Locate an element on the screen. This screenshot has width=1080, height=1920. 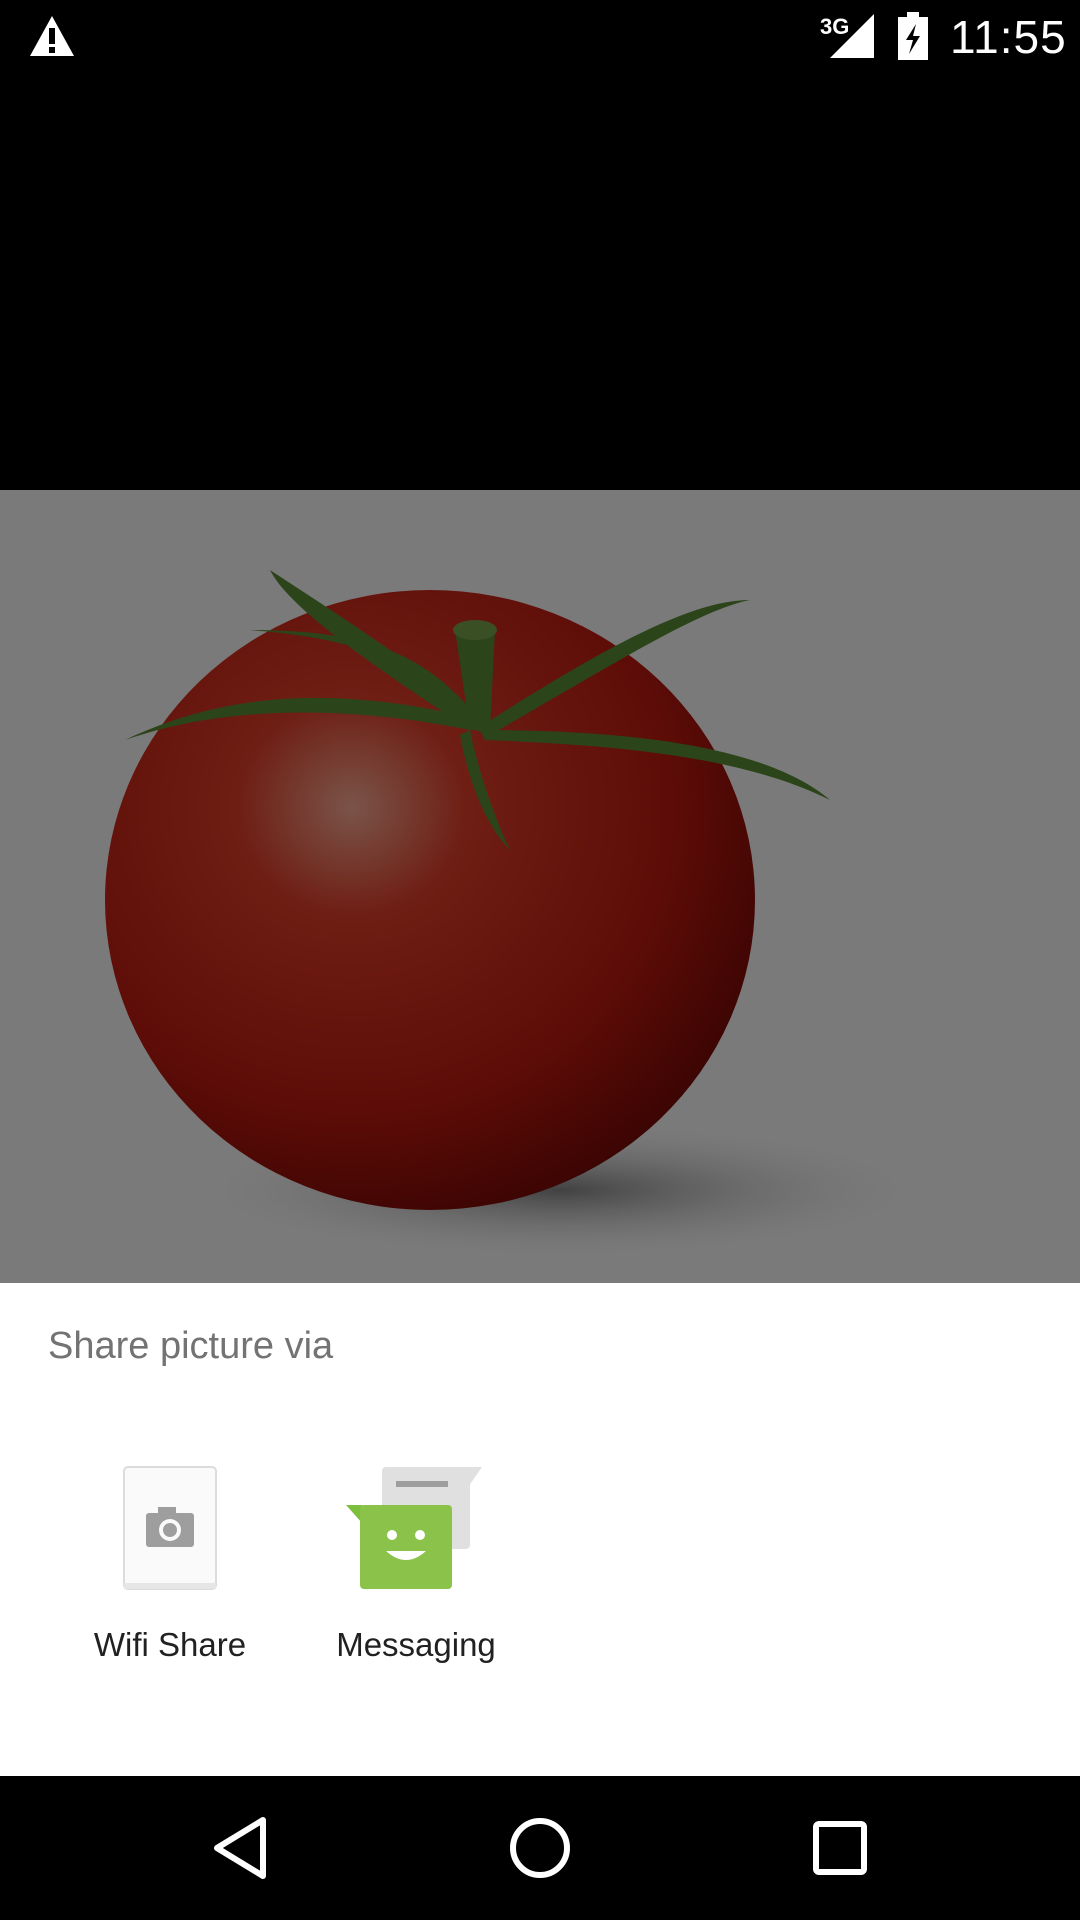
back-icon is located at coordinates (241, 1848).